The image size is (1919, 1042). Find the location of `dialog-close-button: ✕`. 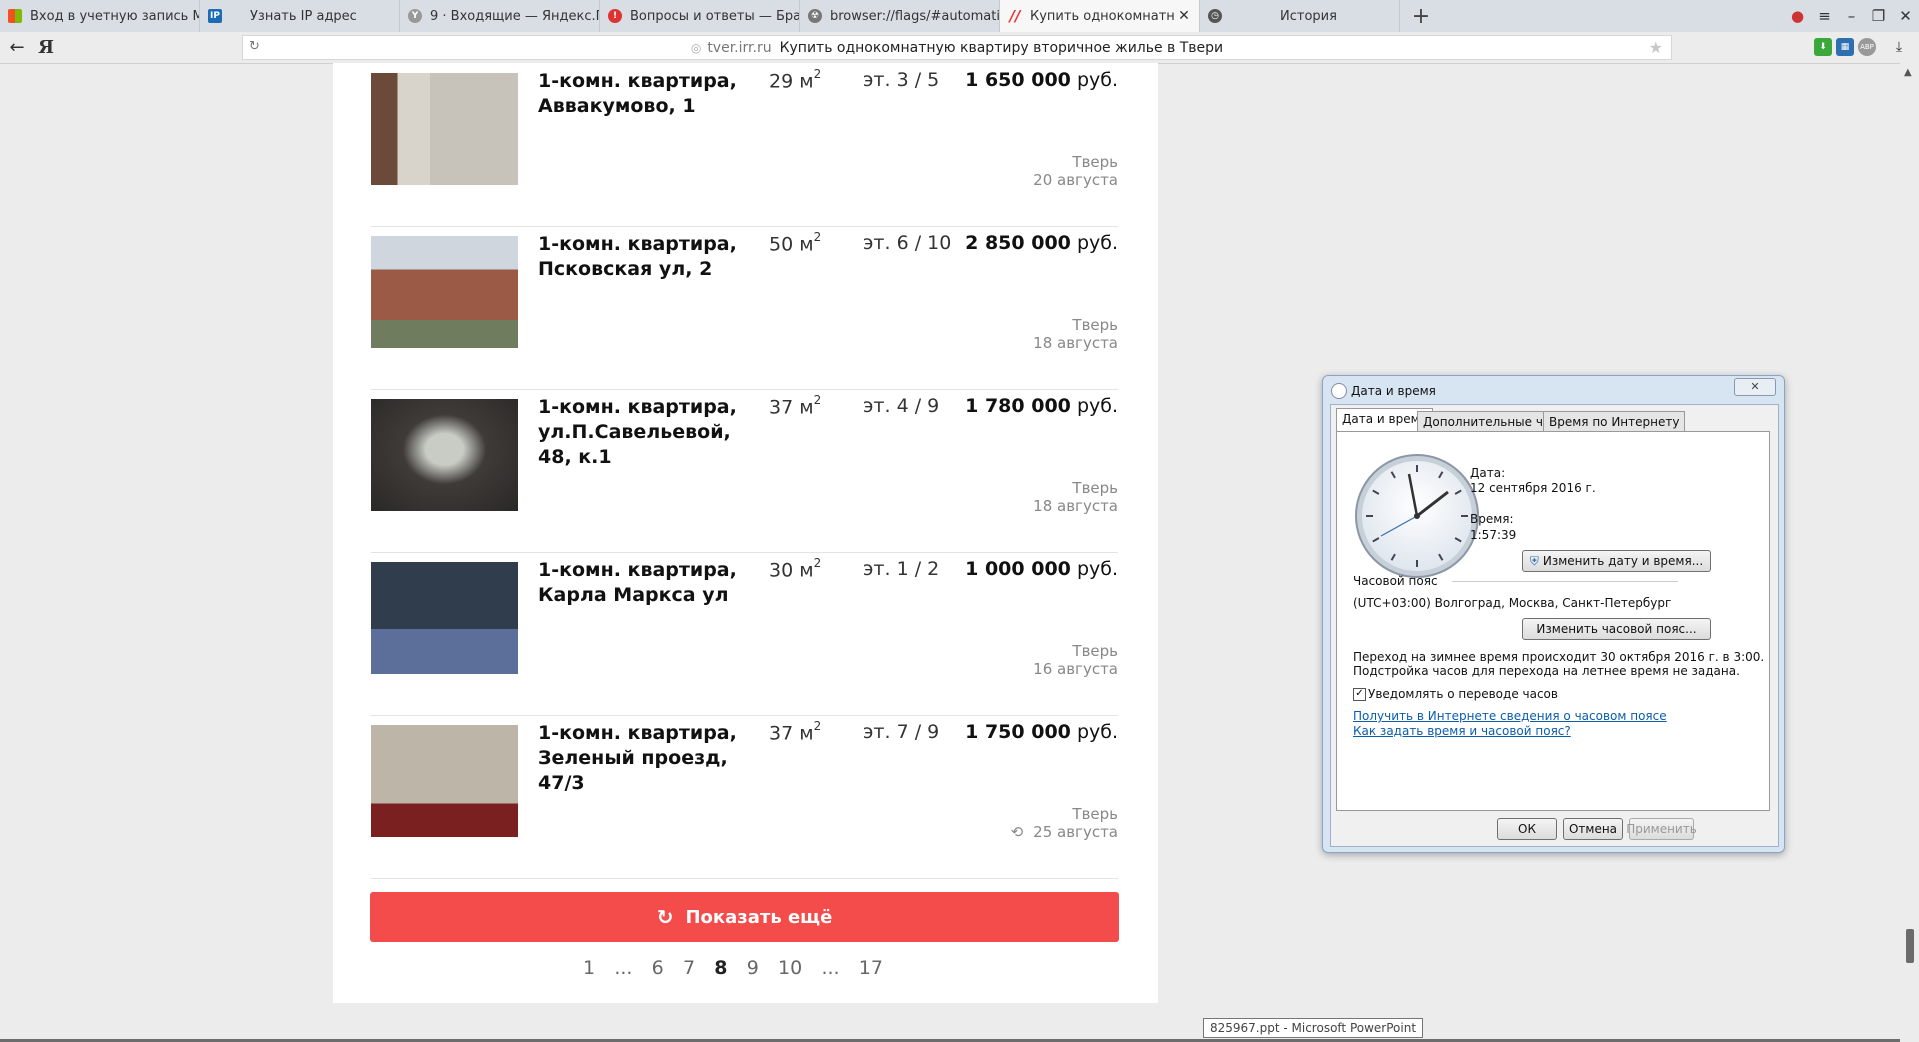

dialog-close-button: ✕ is located at coordinates (1755, 387).